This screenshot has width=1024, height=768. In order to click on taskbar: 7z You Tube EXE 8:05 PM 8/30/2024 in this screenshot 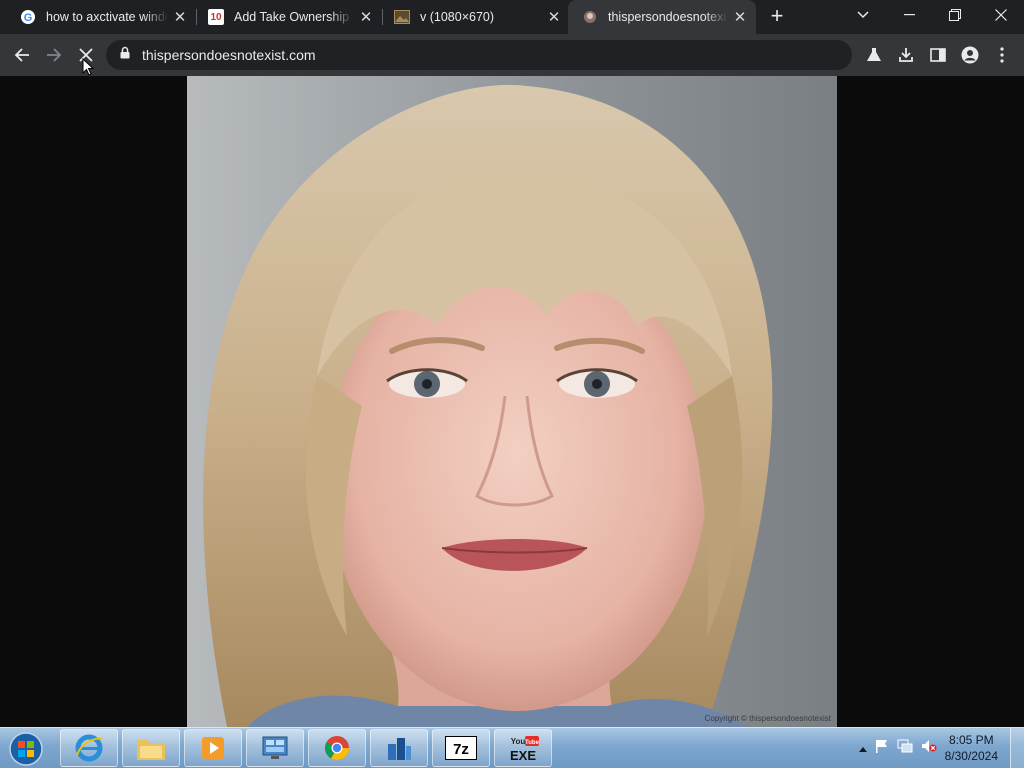, I will do `click(512, 747)`.